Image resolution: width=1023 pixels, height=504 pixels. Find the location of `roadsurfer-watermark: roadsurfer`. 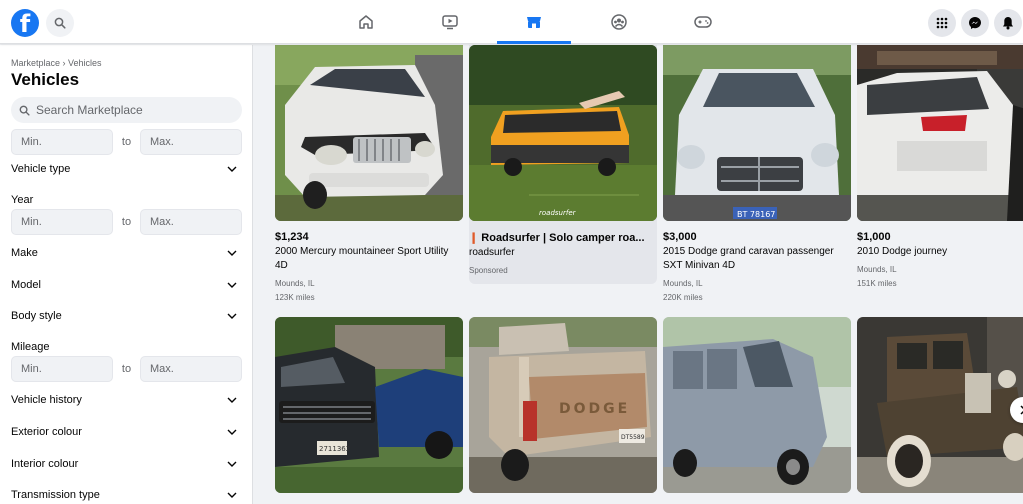

roadsurfer-watermark: roadsurfer is located at coordinates (558, 213).